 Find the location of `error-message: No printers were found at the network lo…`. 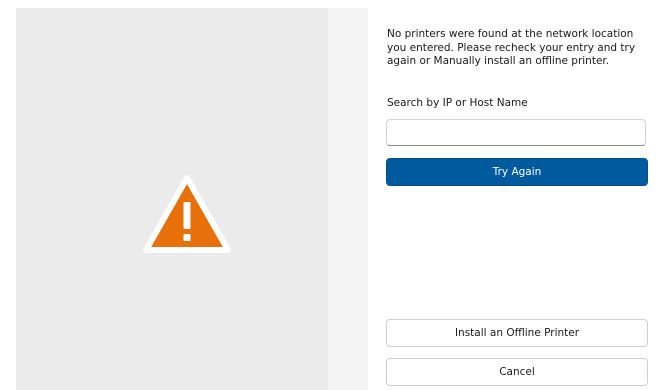

error-message: No printers were found at the network lo… is located at coordinates (511, 47).